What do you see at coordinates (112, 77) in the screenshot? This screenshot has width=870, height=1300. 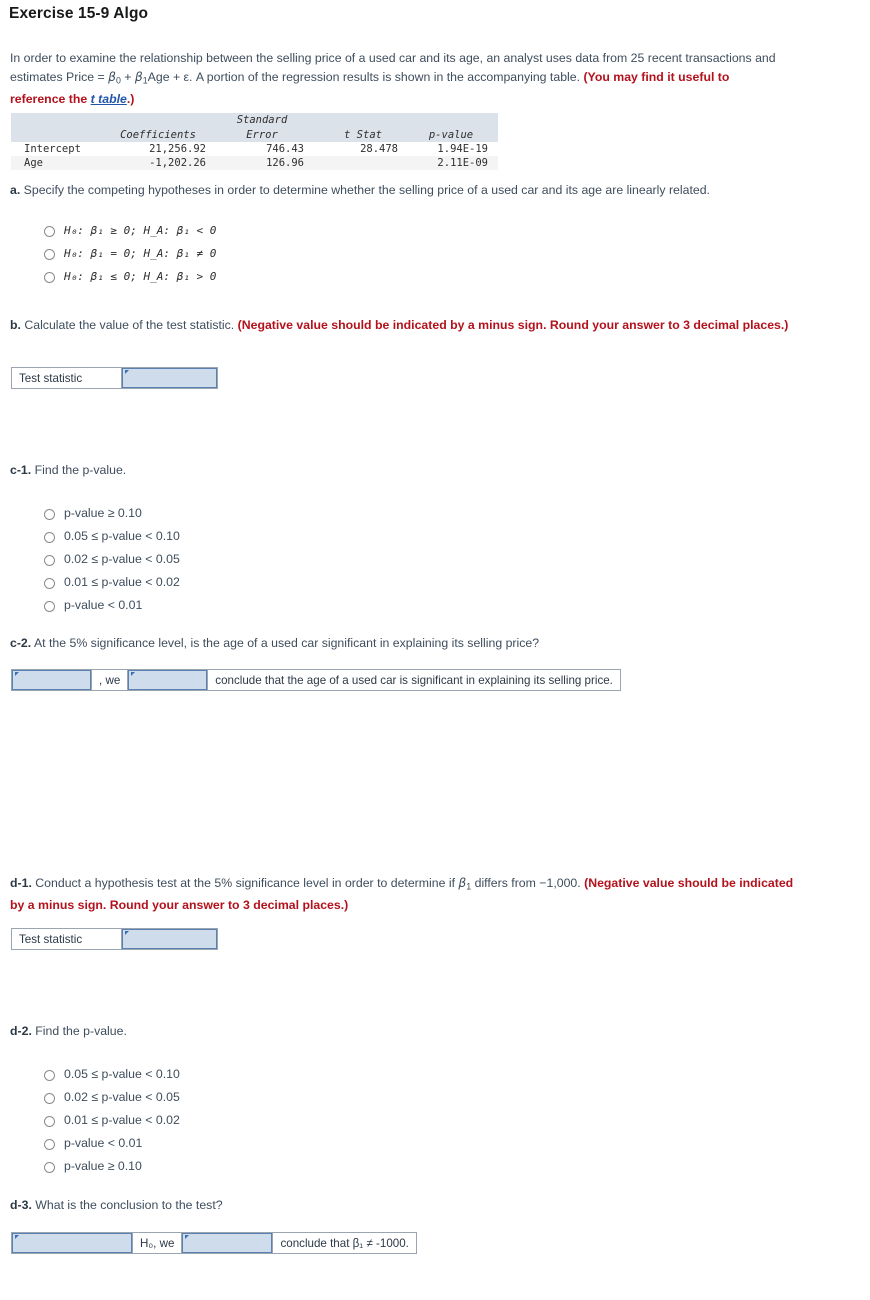 I see `beta0-symbol: β` at bounding box center [112, 77].